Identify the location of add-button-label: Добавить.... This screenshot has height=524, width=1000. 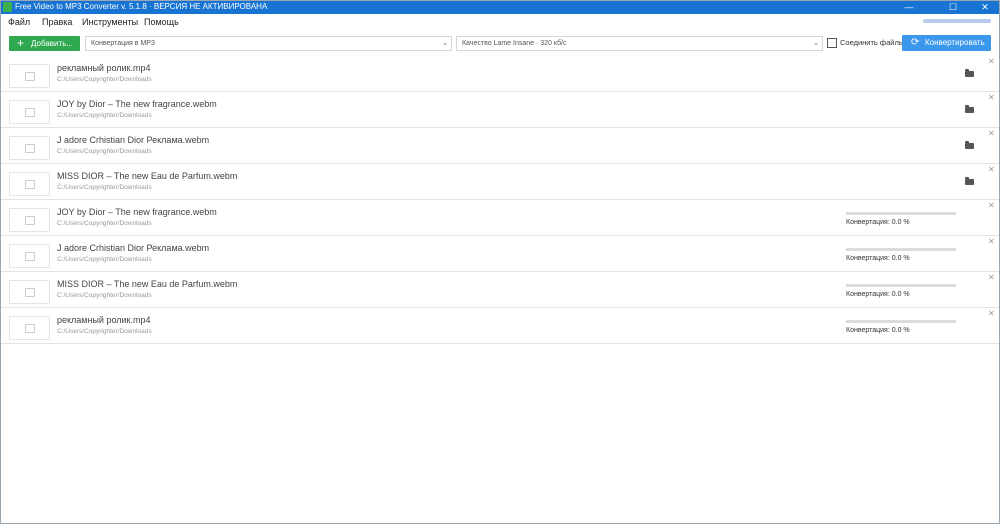
(52, 43).